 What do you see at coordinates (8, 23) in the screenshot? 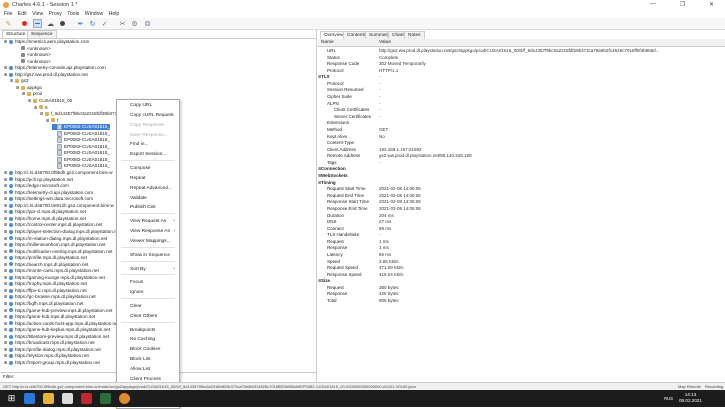
I see `broom-icon: ✎` at bounding box center [8, 23].